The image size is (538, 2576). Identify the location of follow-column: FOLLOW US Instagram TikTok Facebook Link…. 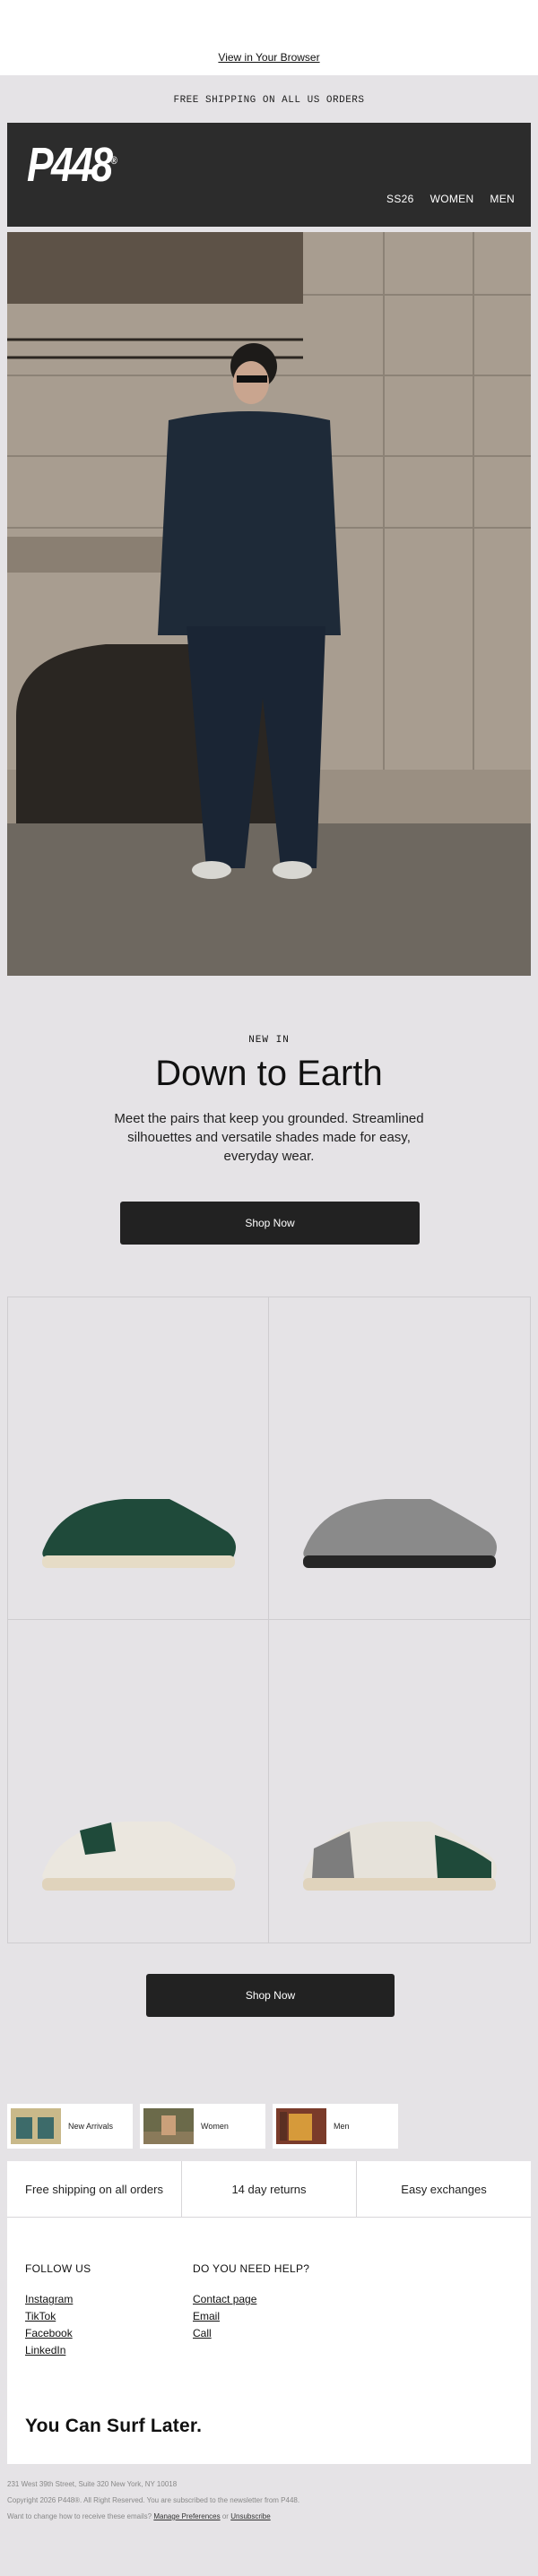
(58, 2311).